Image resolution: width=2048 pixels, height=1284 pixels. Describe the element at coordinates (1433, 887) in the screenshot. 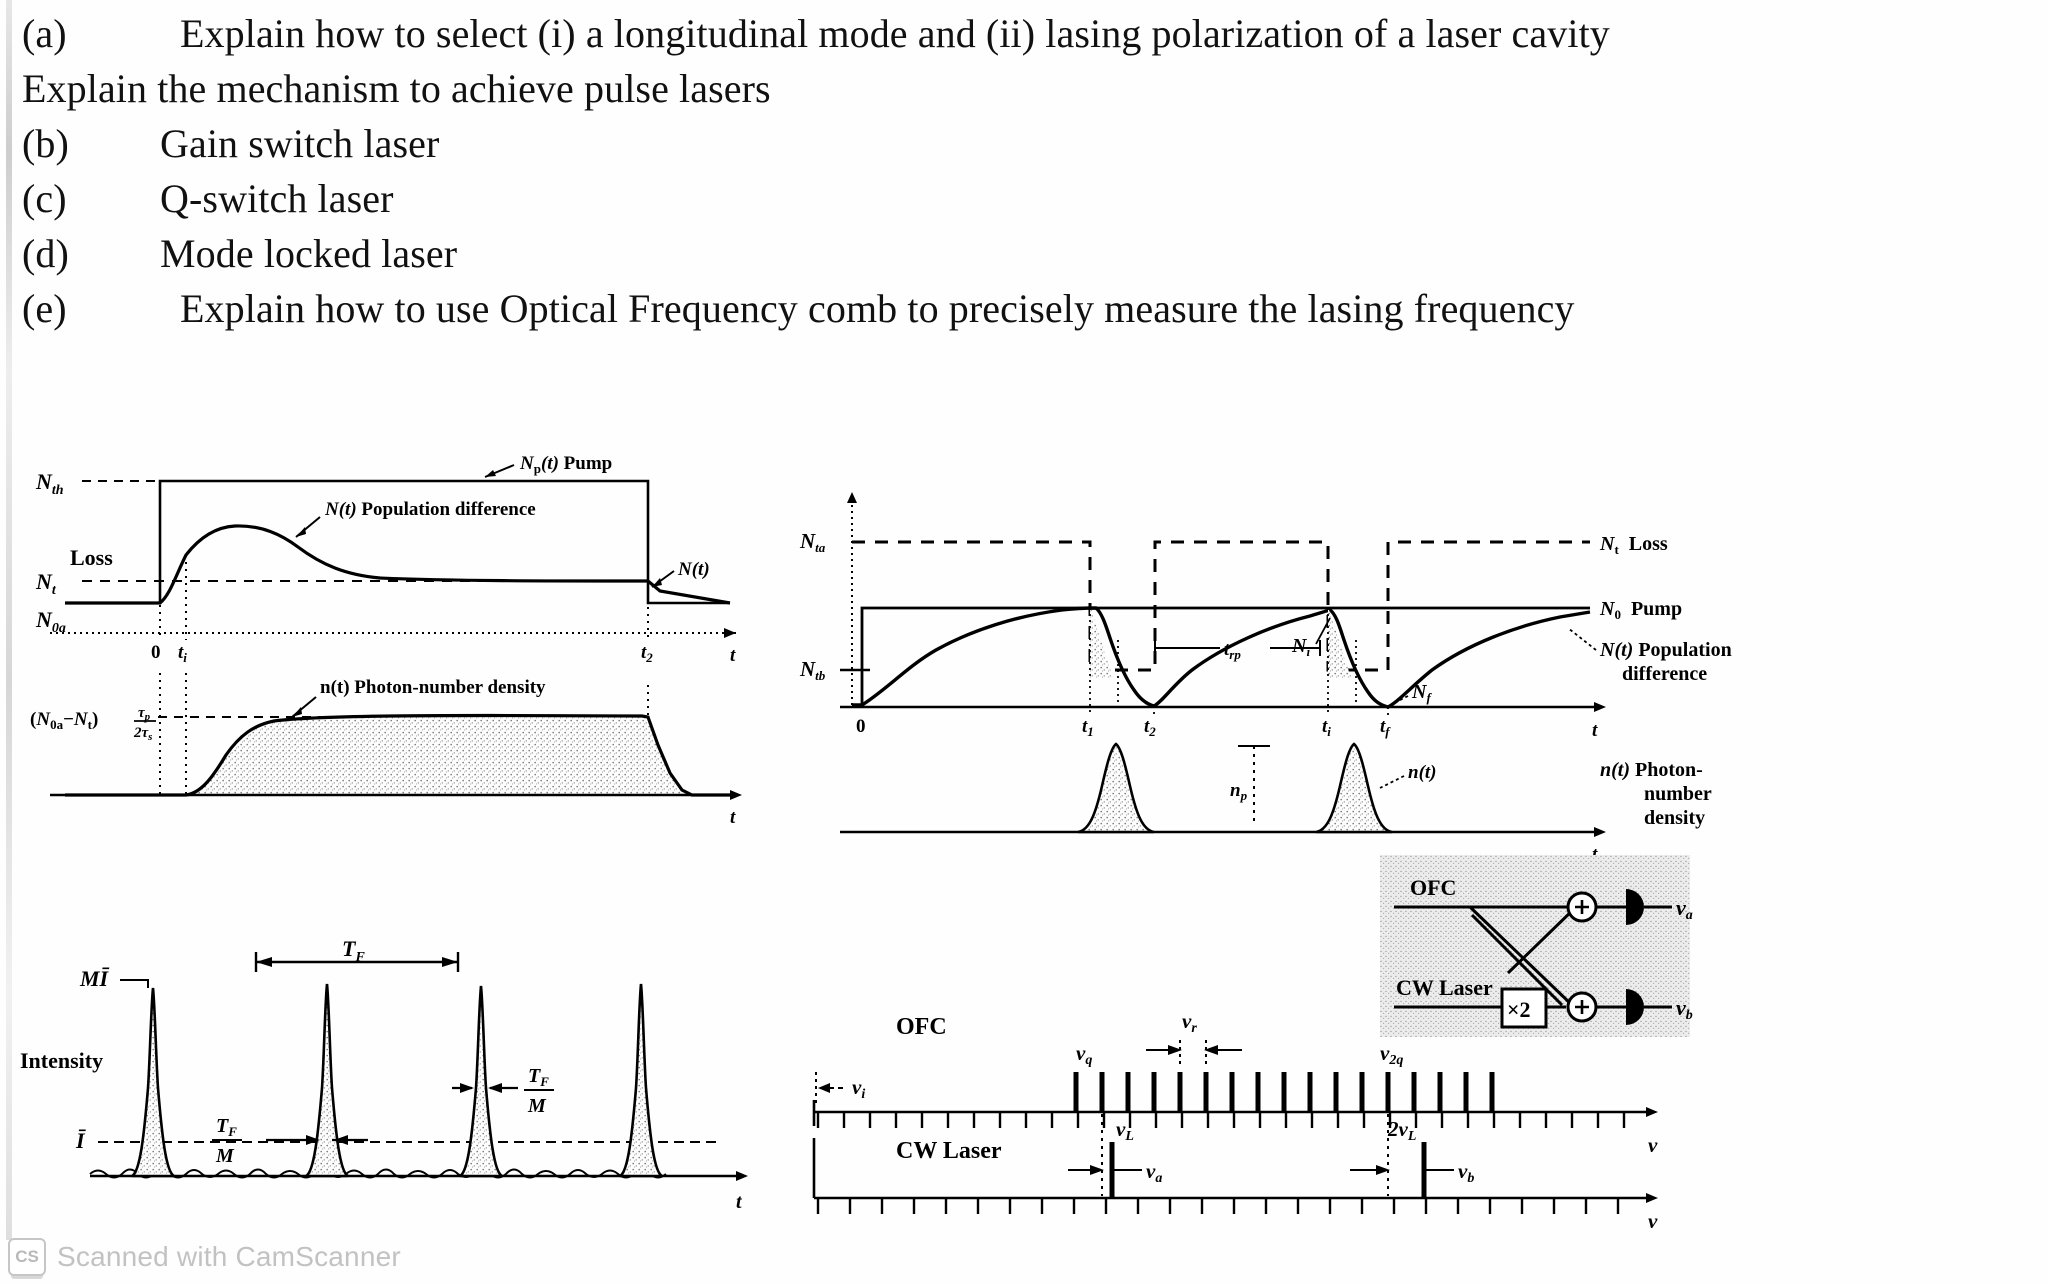

I see `label-ofc-input: OFC` at that location.